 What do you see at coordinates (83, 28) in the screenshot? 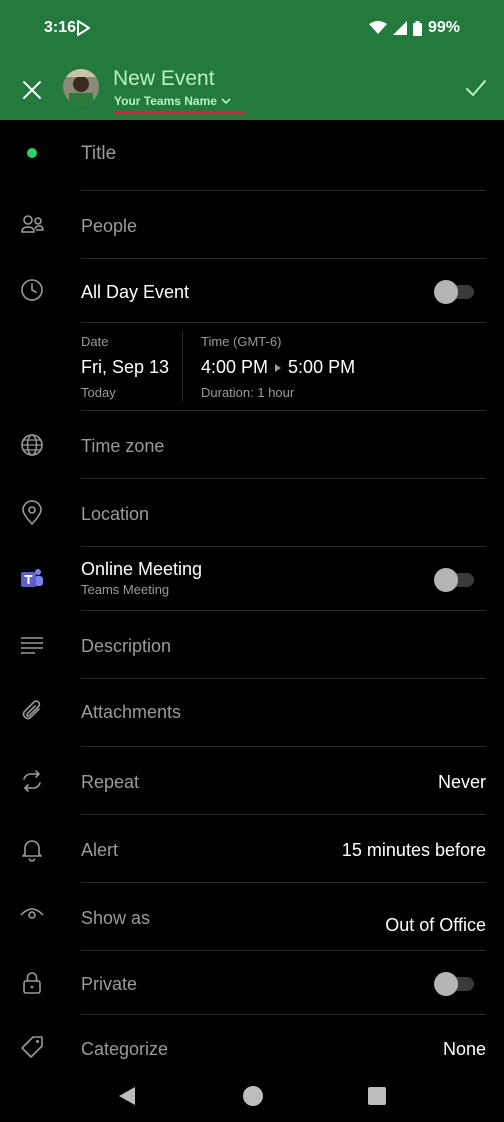
I see `play-store-icon` at bounding box center [83, 28].